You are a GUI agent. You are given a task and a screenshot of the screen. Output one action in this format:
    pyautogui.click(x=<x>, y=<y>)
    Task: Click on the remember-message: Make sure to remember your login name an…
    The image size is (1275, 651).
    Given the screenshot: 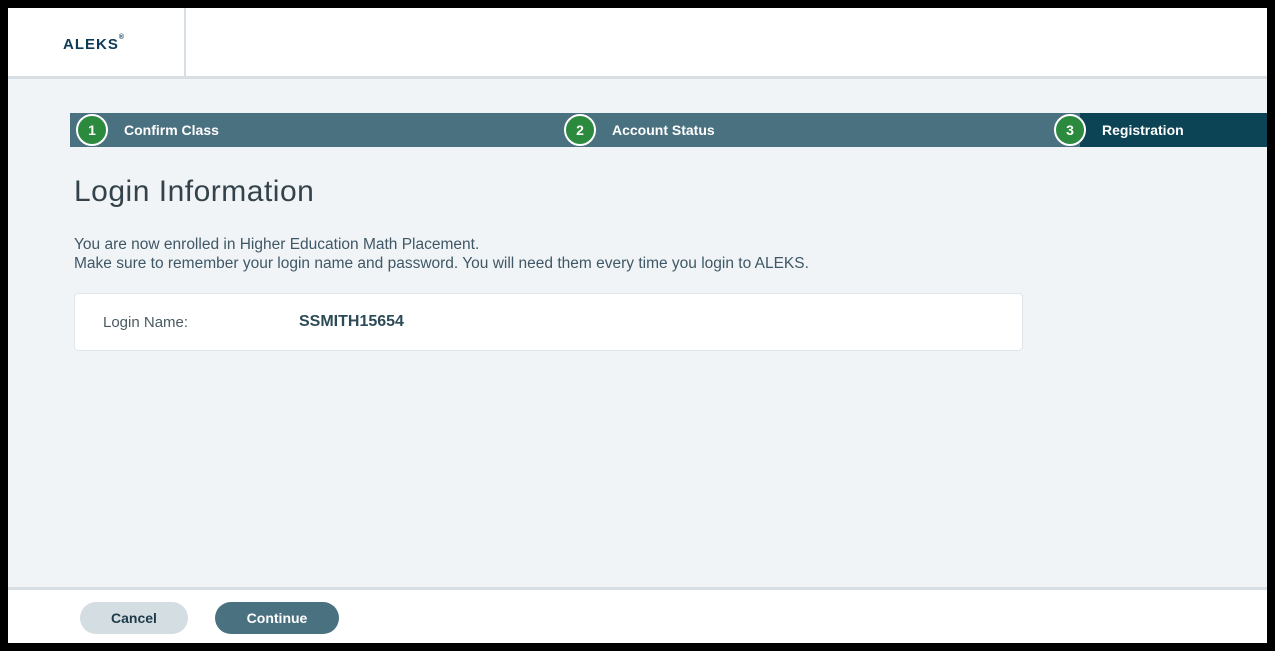 What is the action you would take?
    pyautogui.click(x=441, y=263)
    